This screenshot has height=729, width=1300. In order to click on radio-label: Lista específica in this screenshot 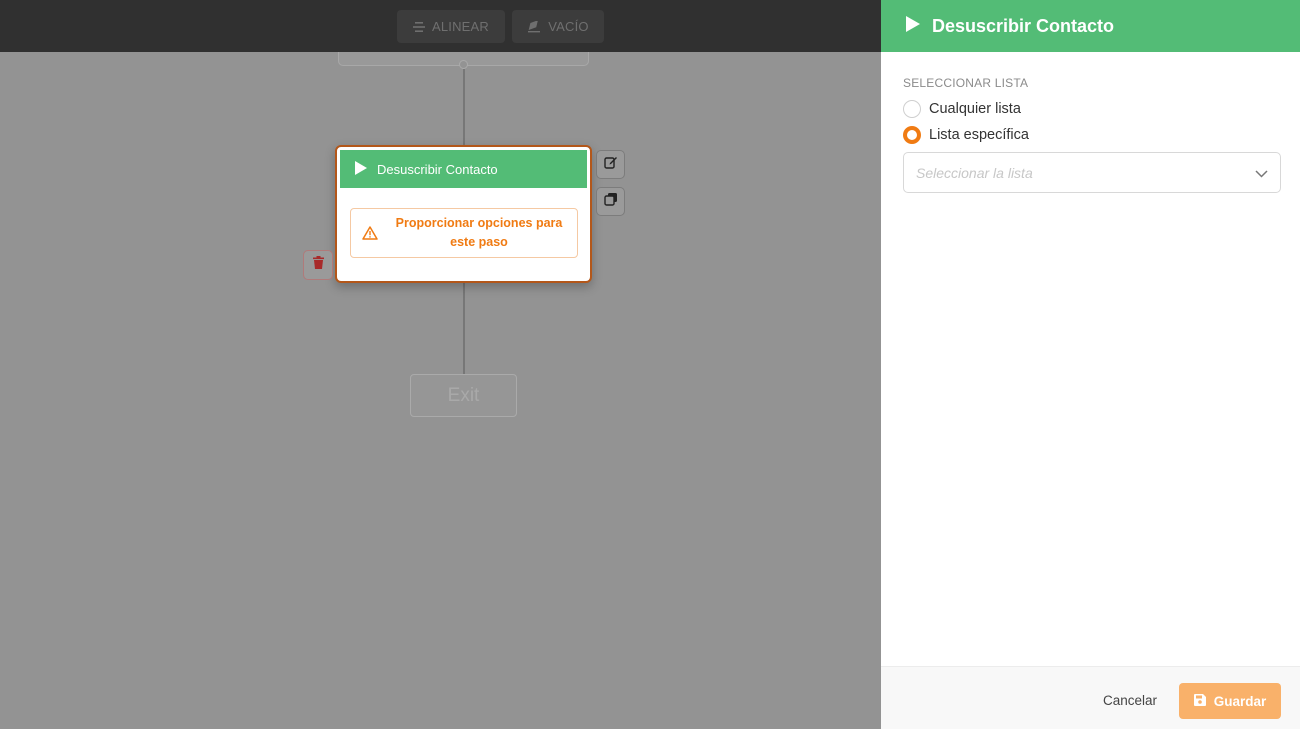, I will do `click(979, 135)`.